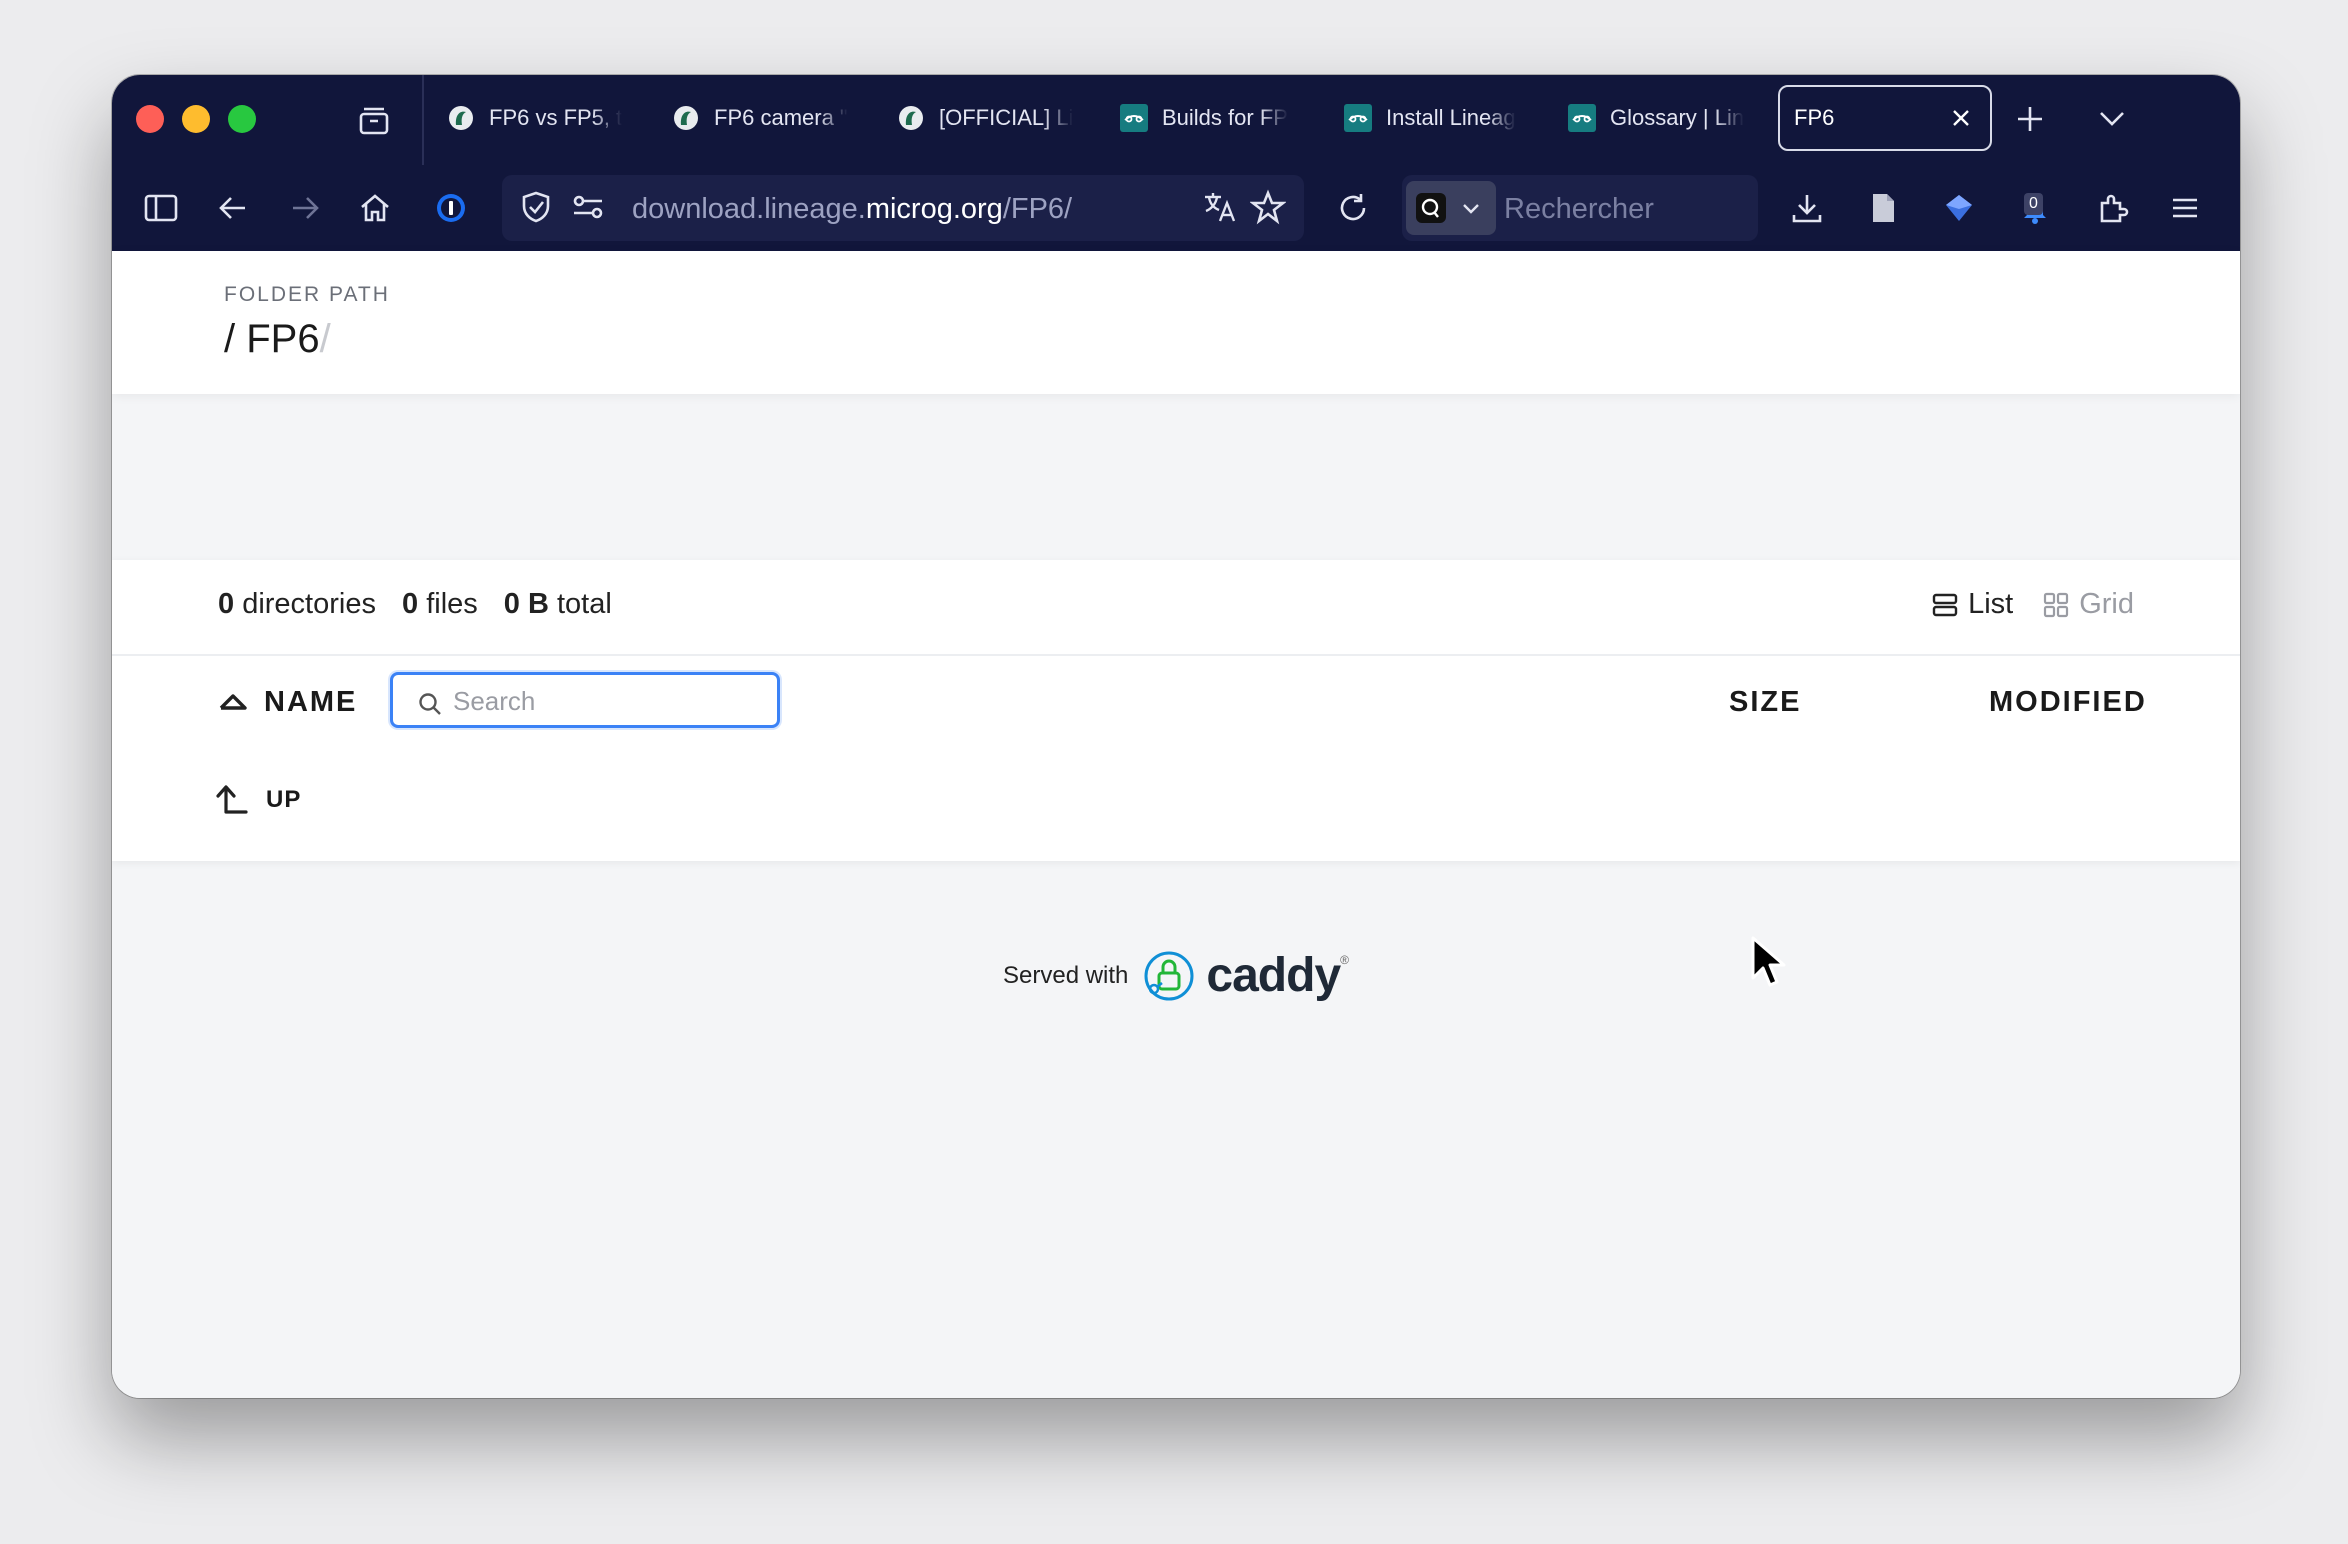  What do you see at coordinates (1814, 117) in the screenshot?
I see `tab-title: FP6` at bounding box center [1814, 117].